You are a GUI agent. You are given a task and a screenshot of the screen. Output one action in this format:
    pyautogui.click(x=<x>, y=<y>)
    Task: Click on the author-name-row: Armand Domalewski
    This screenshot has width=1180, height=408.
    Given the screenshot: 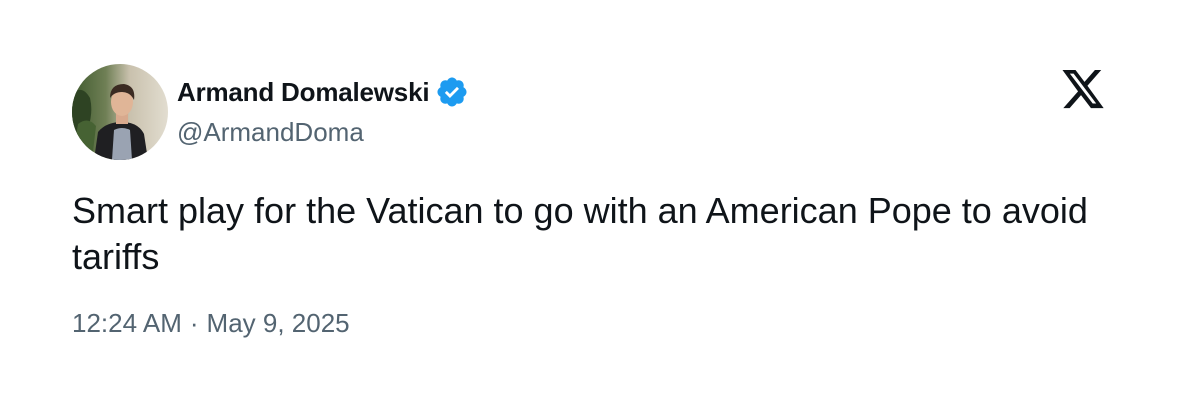 What is the action you would take?
    pyautogui.click(x=323, y=92)
    